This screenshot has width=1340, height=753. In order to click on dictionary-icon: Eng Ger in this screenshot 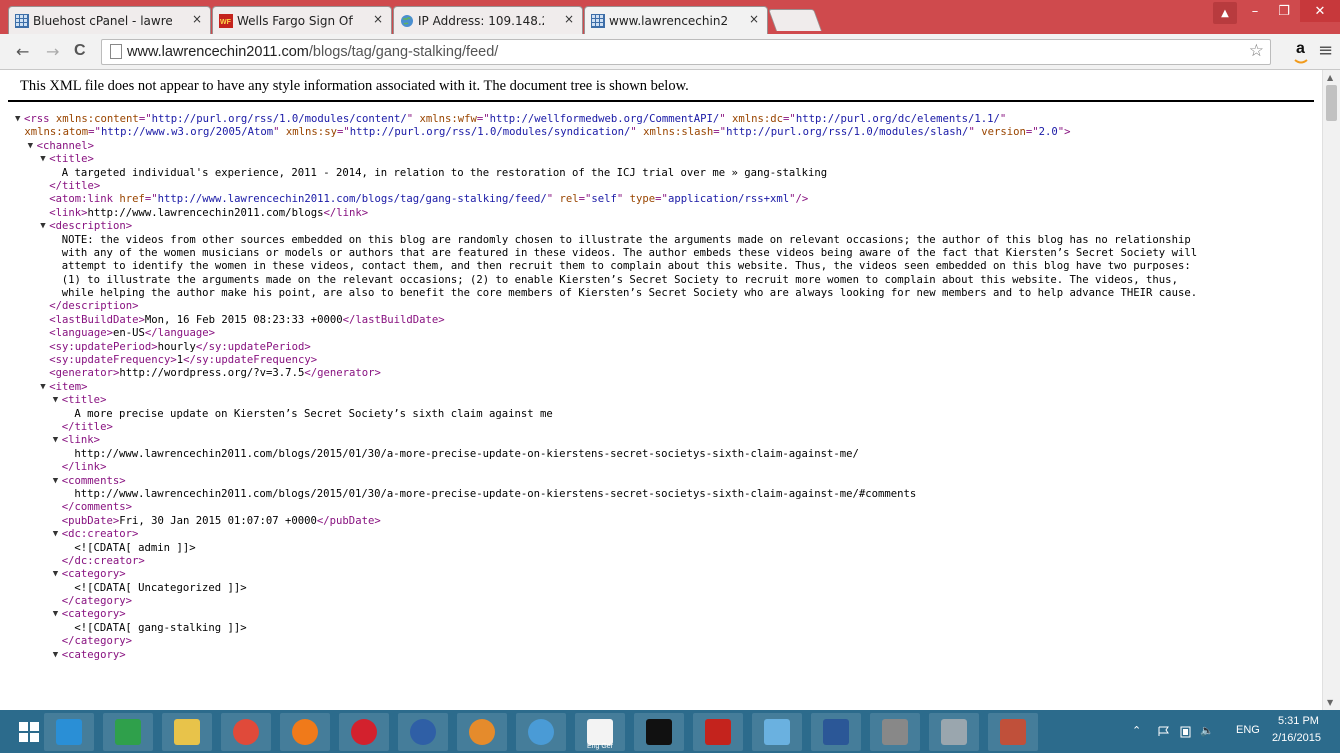, I will do `click(600, 732)`.